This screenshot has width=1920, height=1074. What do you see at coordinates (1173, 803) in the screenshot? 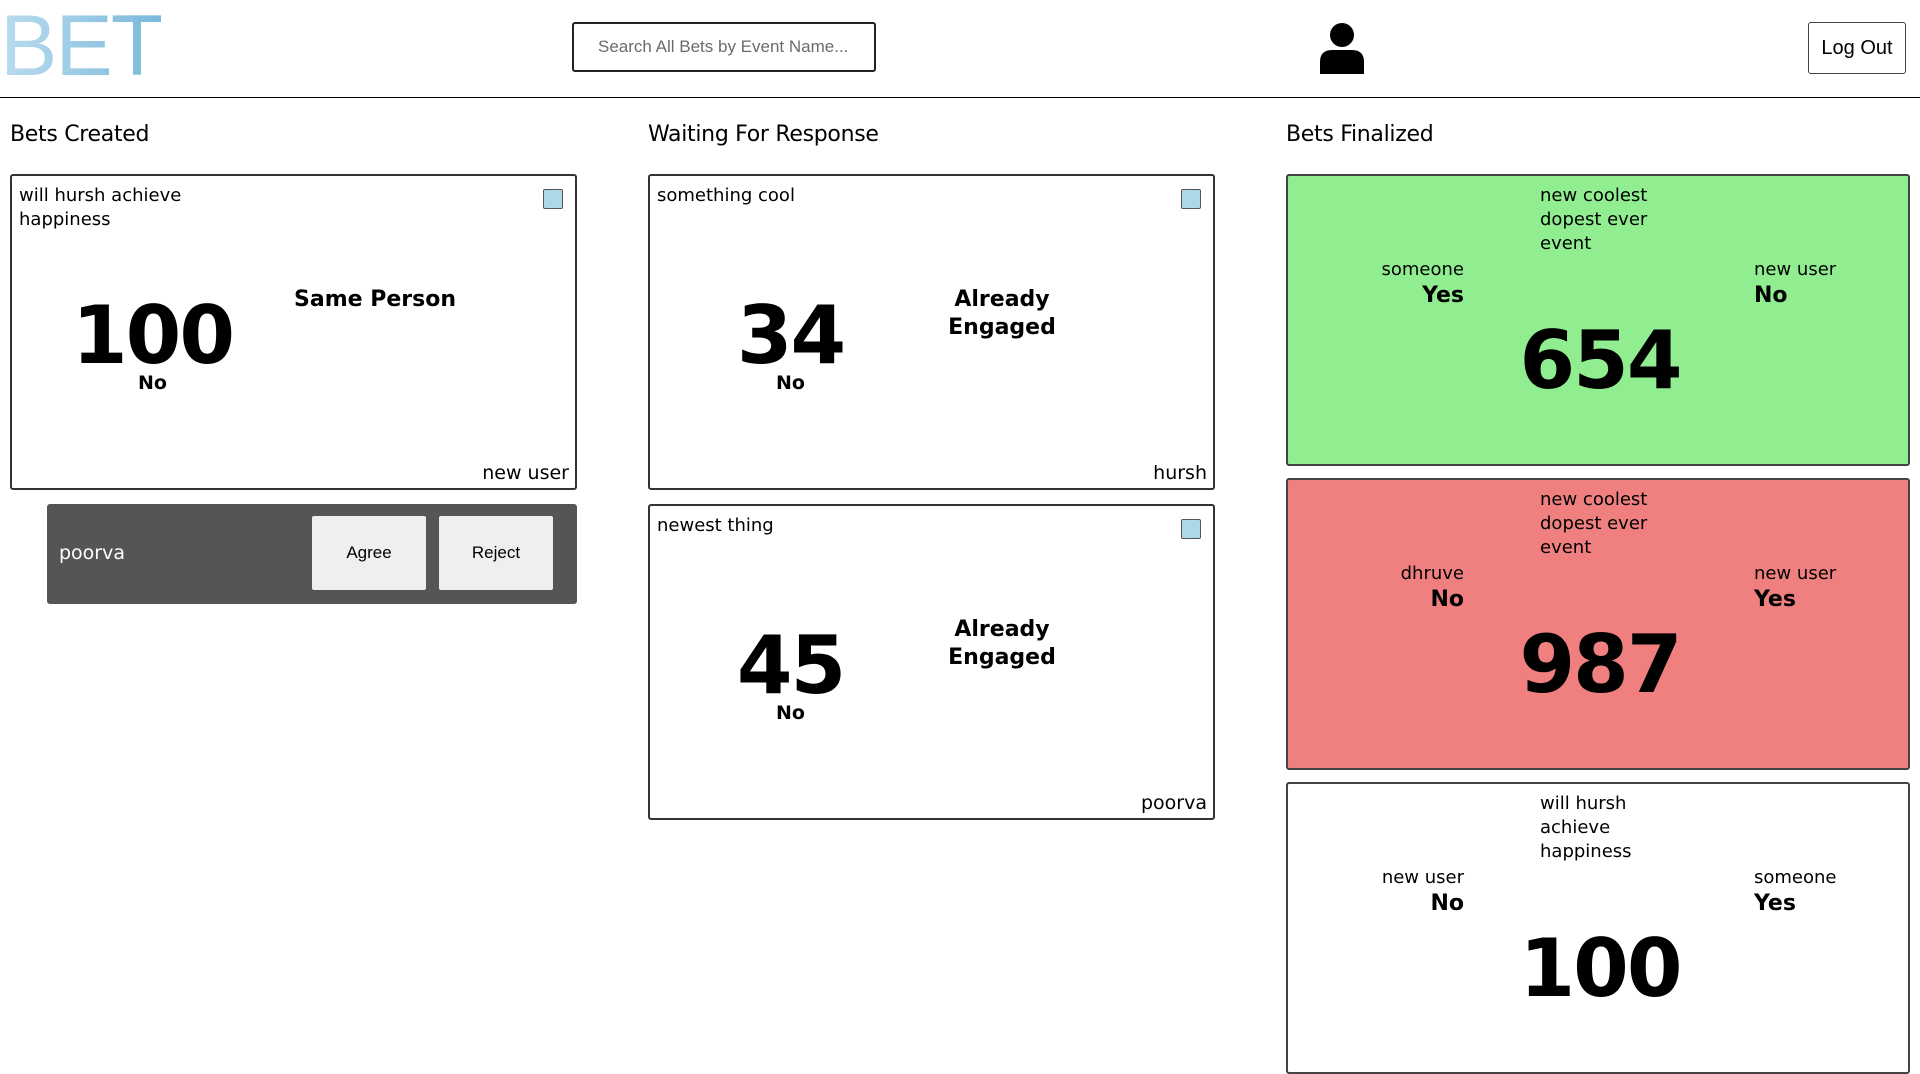
I see `bet-user: poorva` at bounding box center [1173, 803].